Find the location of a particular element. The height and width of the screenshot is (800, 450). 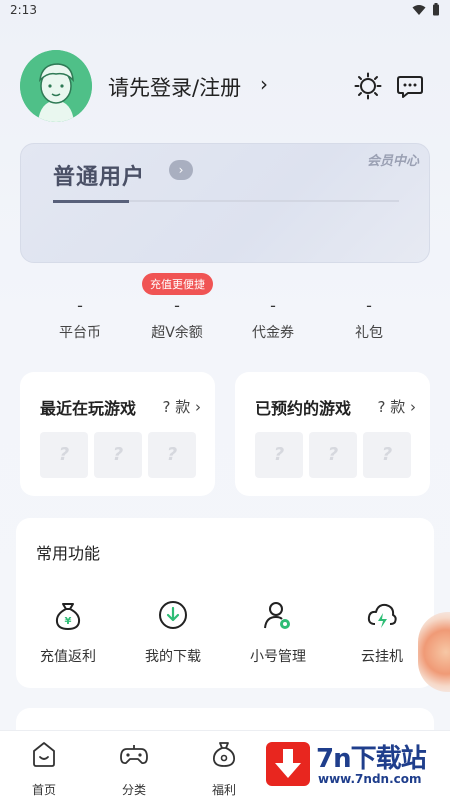

battery-icon is located at coordinates (436, 9).